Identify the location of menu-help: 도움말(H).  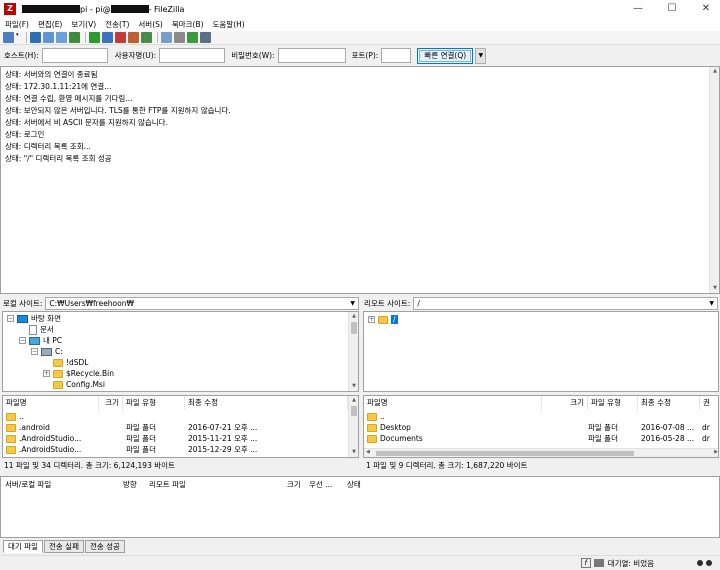
(229, 24).